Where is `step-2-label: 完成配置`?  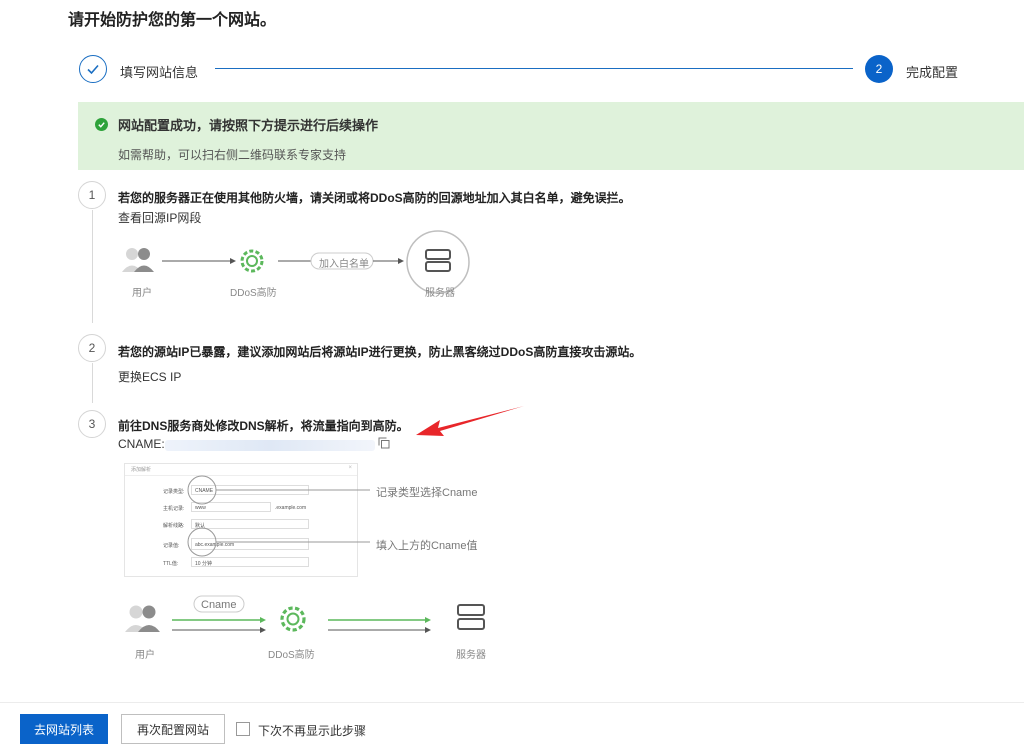
step-2-label: 完成配置 is located at coordinates (932, 72).